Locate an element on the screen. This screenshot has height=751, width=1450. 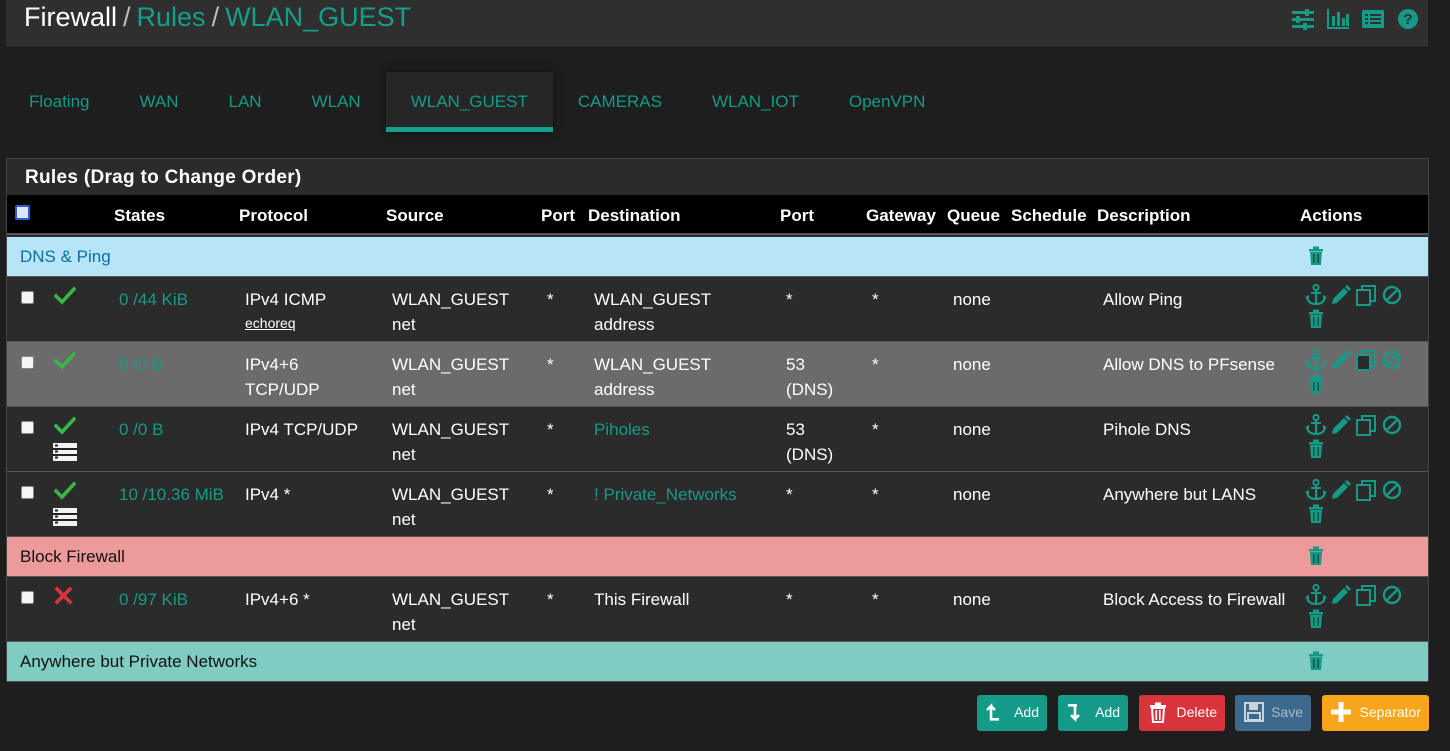
col-gateway: Gateway is located at coordinates (901, 216).